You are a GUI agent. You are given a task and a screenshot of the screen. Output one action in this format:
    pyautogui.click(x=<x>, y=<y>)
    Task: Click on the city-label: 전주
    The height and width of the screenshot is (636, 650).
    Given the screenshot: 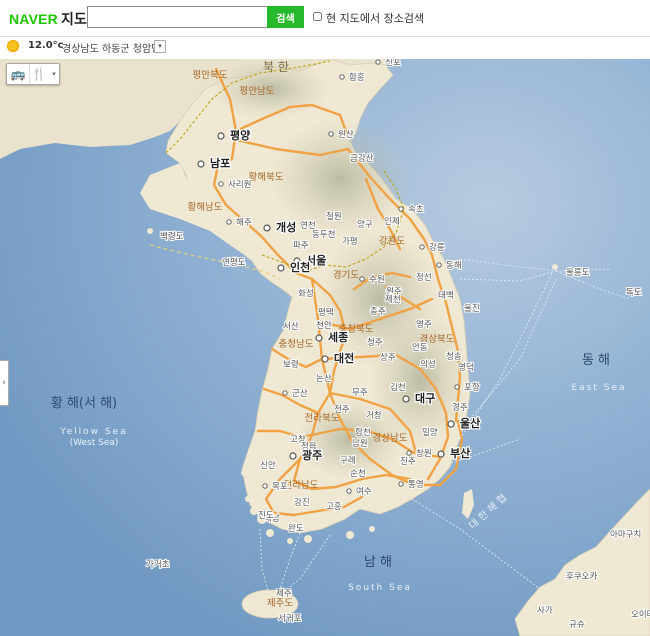 What is the action you would take?
    pyautogui.click(x=342, y=409)
    